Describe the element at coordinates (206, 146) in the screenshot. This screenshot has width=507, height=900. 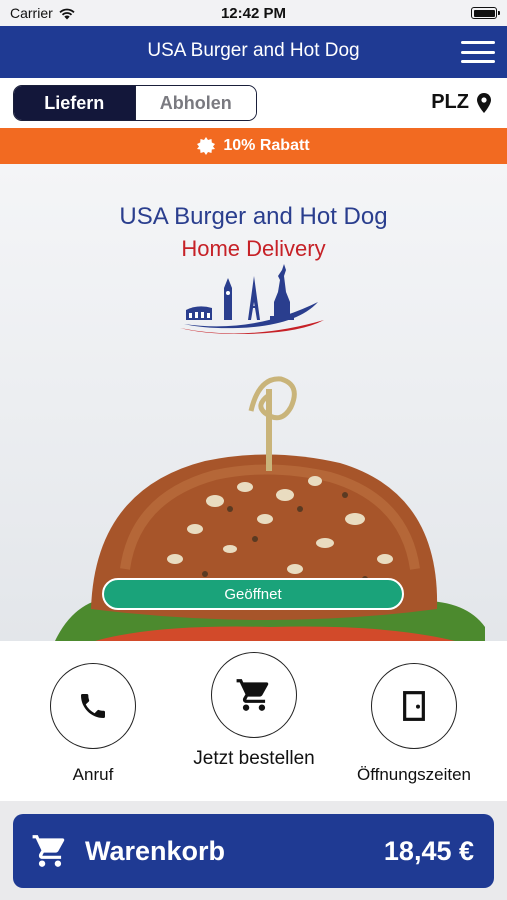
I see `badge-icon` at that location.